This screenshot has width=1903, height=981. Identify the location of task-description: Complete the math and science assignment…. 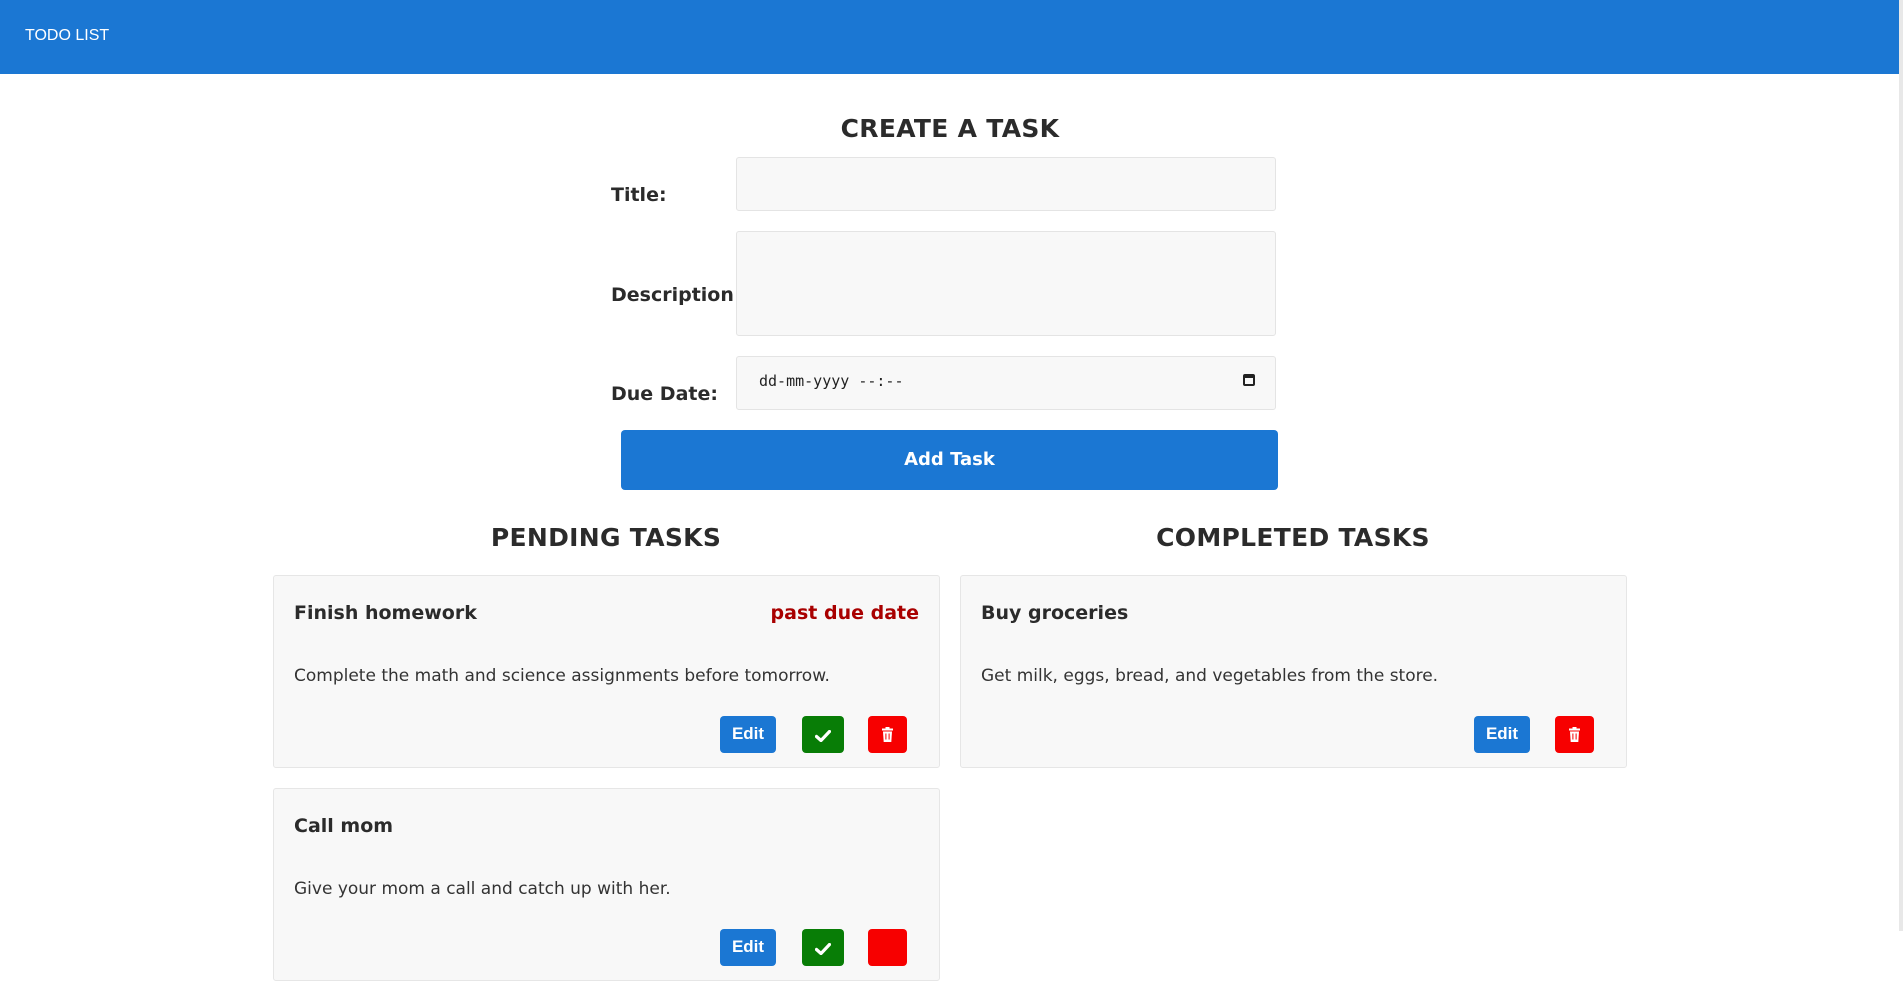
(562, 676).